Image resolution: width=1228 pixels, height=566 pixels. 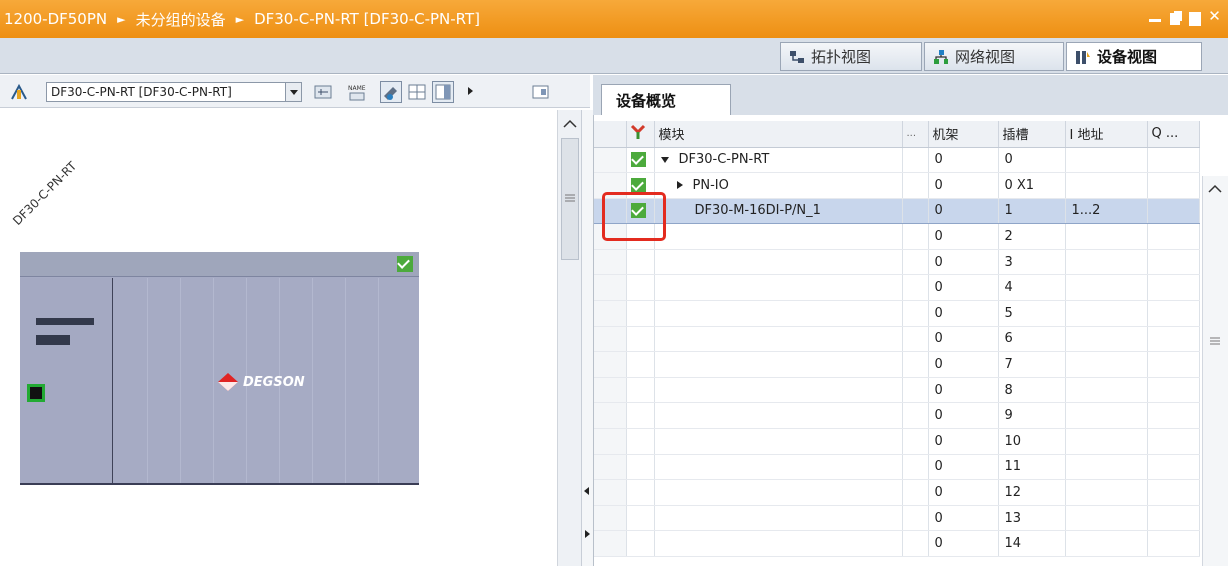 What do you see at coordinates (473, 92) in the screenshot?
I see `toolbar-more-icon` at bounding box center [473, 92].